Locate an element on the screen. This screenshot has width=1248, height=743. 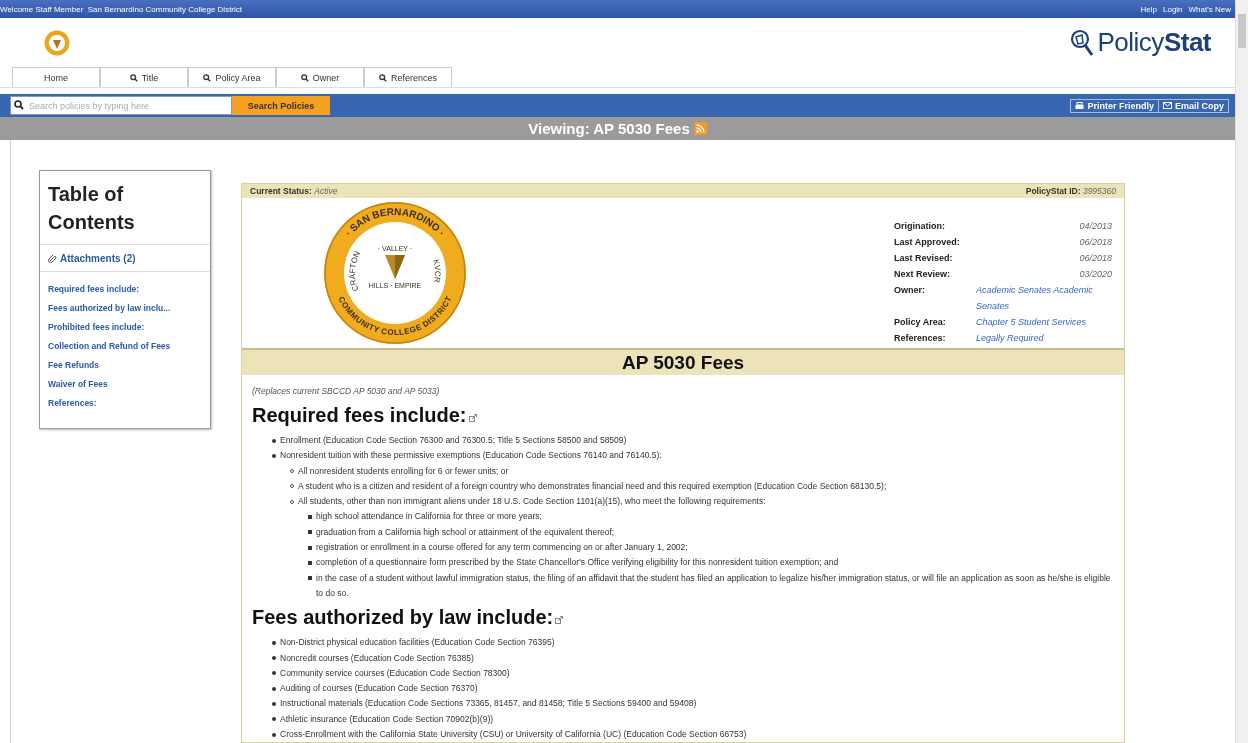
header-link: What's New is located at coordinates (1209, 9).